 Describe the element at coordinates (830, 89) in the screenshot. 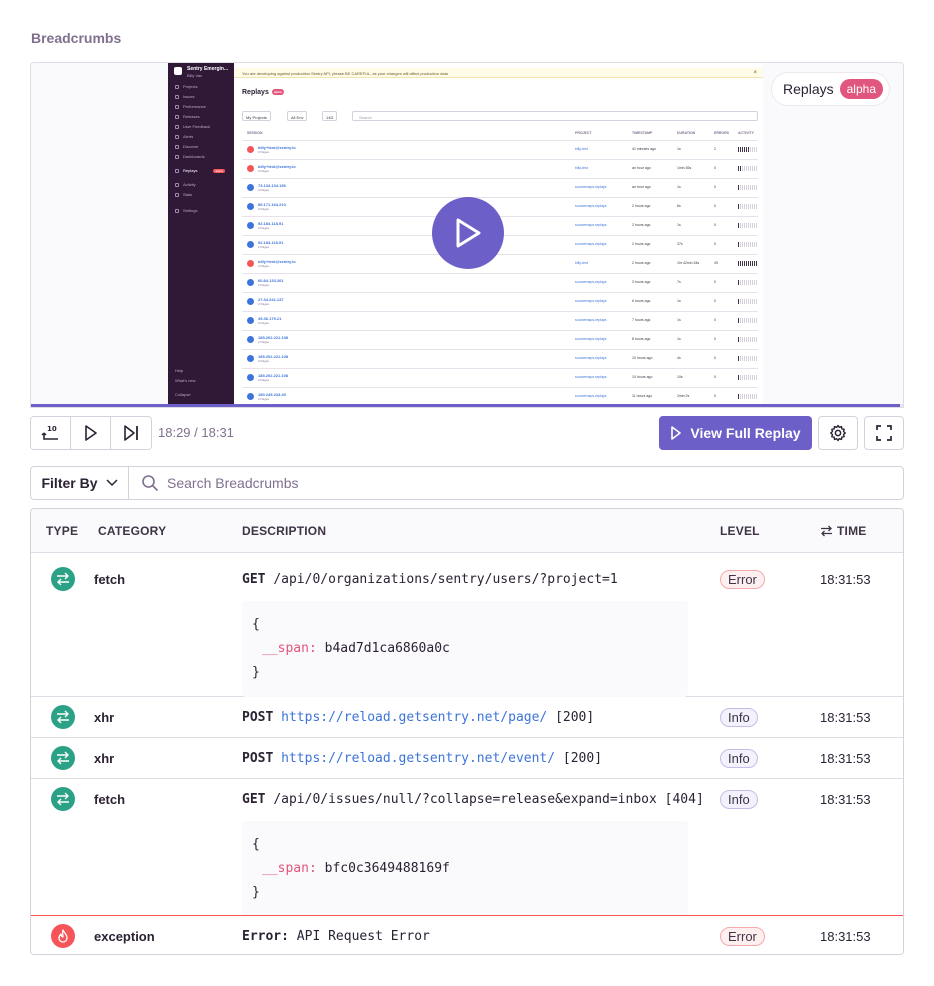

I see `replays-badge: Replays alpha` at that location.